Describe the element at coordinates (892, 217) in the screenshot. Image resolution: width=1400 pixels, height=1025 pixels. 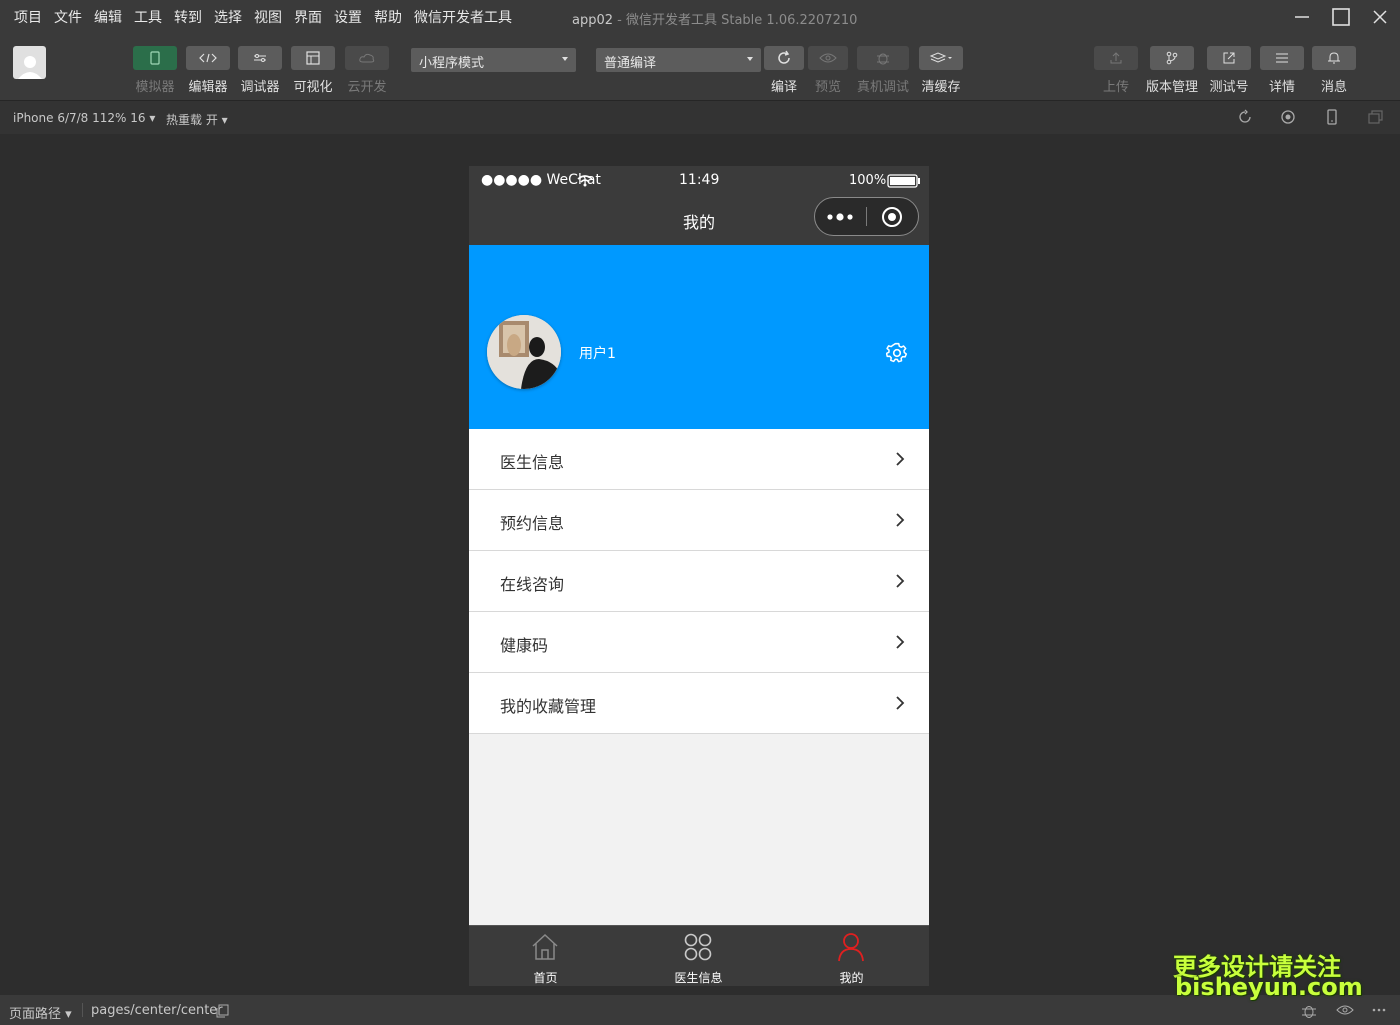
I see `close-target-icon` at that location.